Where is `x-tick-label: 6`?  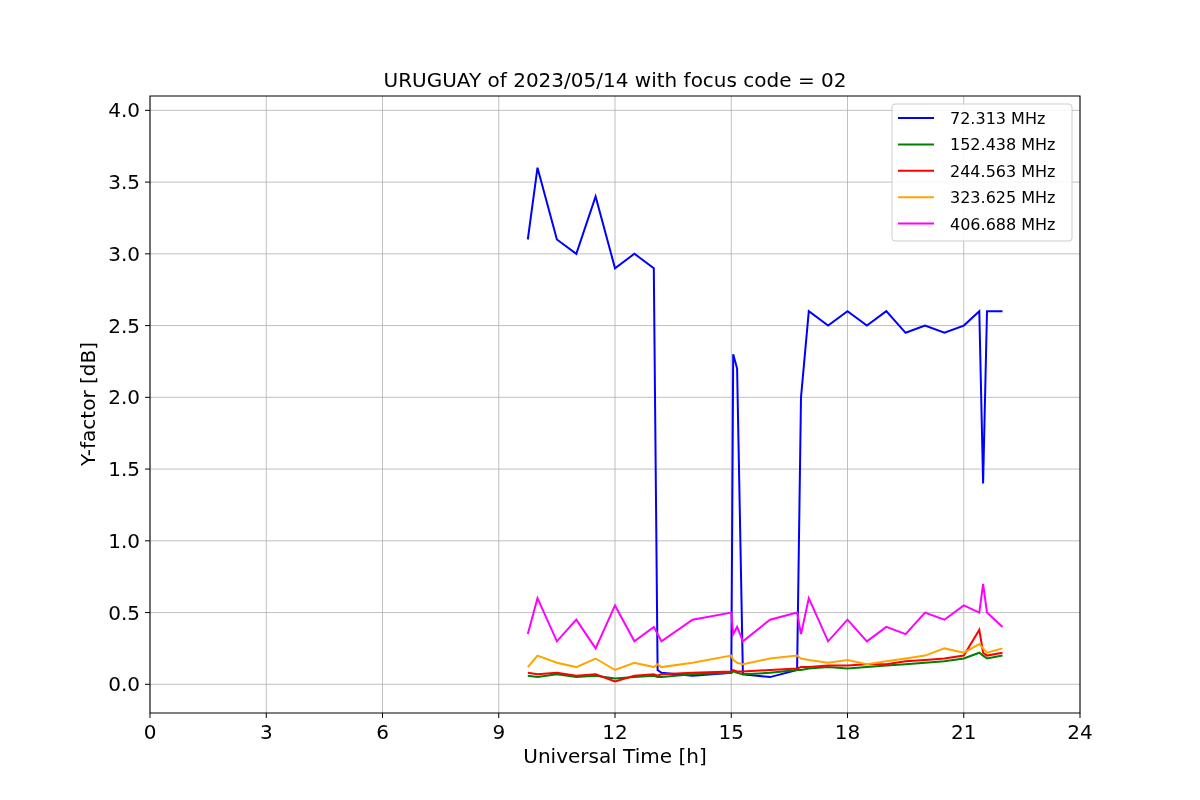 x-tick-label: 6 is located at coordinates (382, 732).